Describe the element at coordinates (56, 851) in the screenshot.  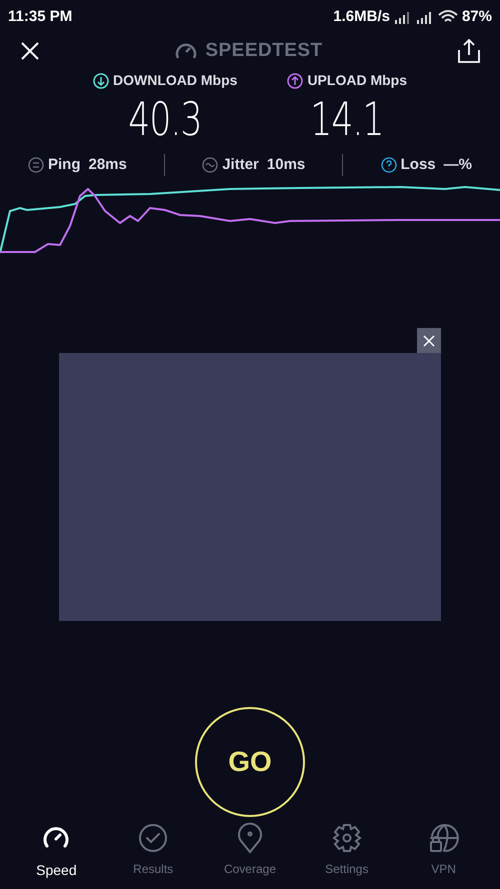
I see `nav-tab: Speed` at that location.